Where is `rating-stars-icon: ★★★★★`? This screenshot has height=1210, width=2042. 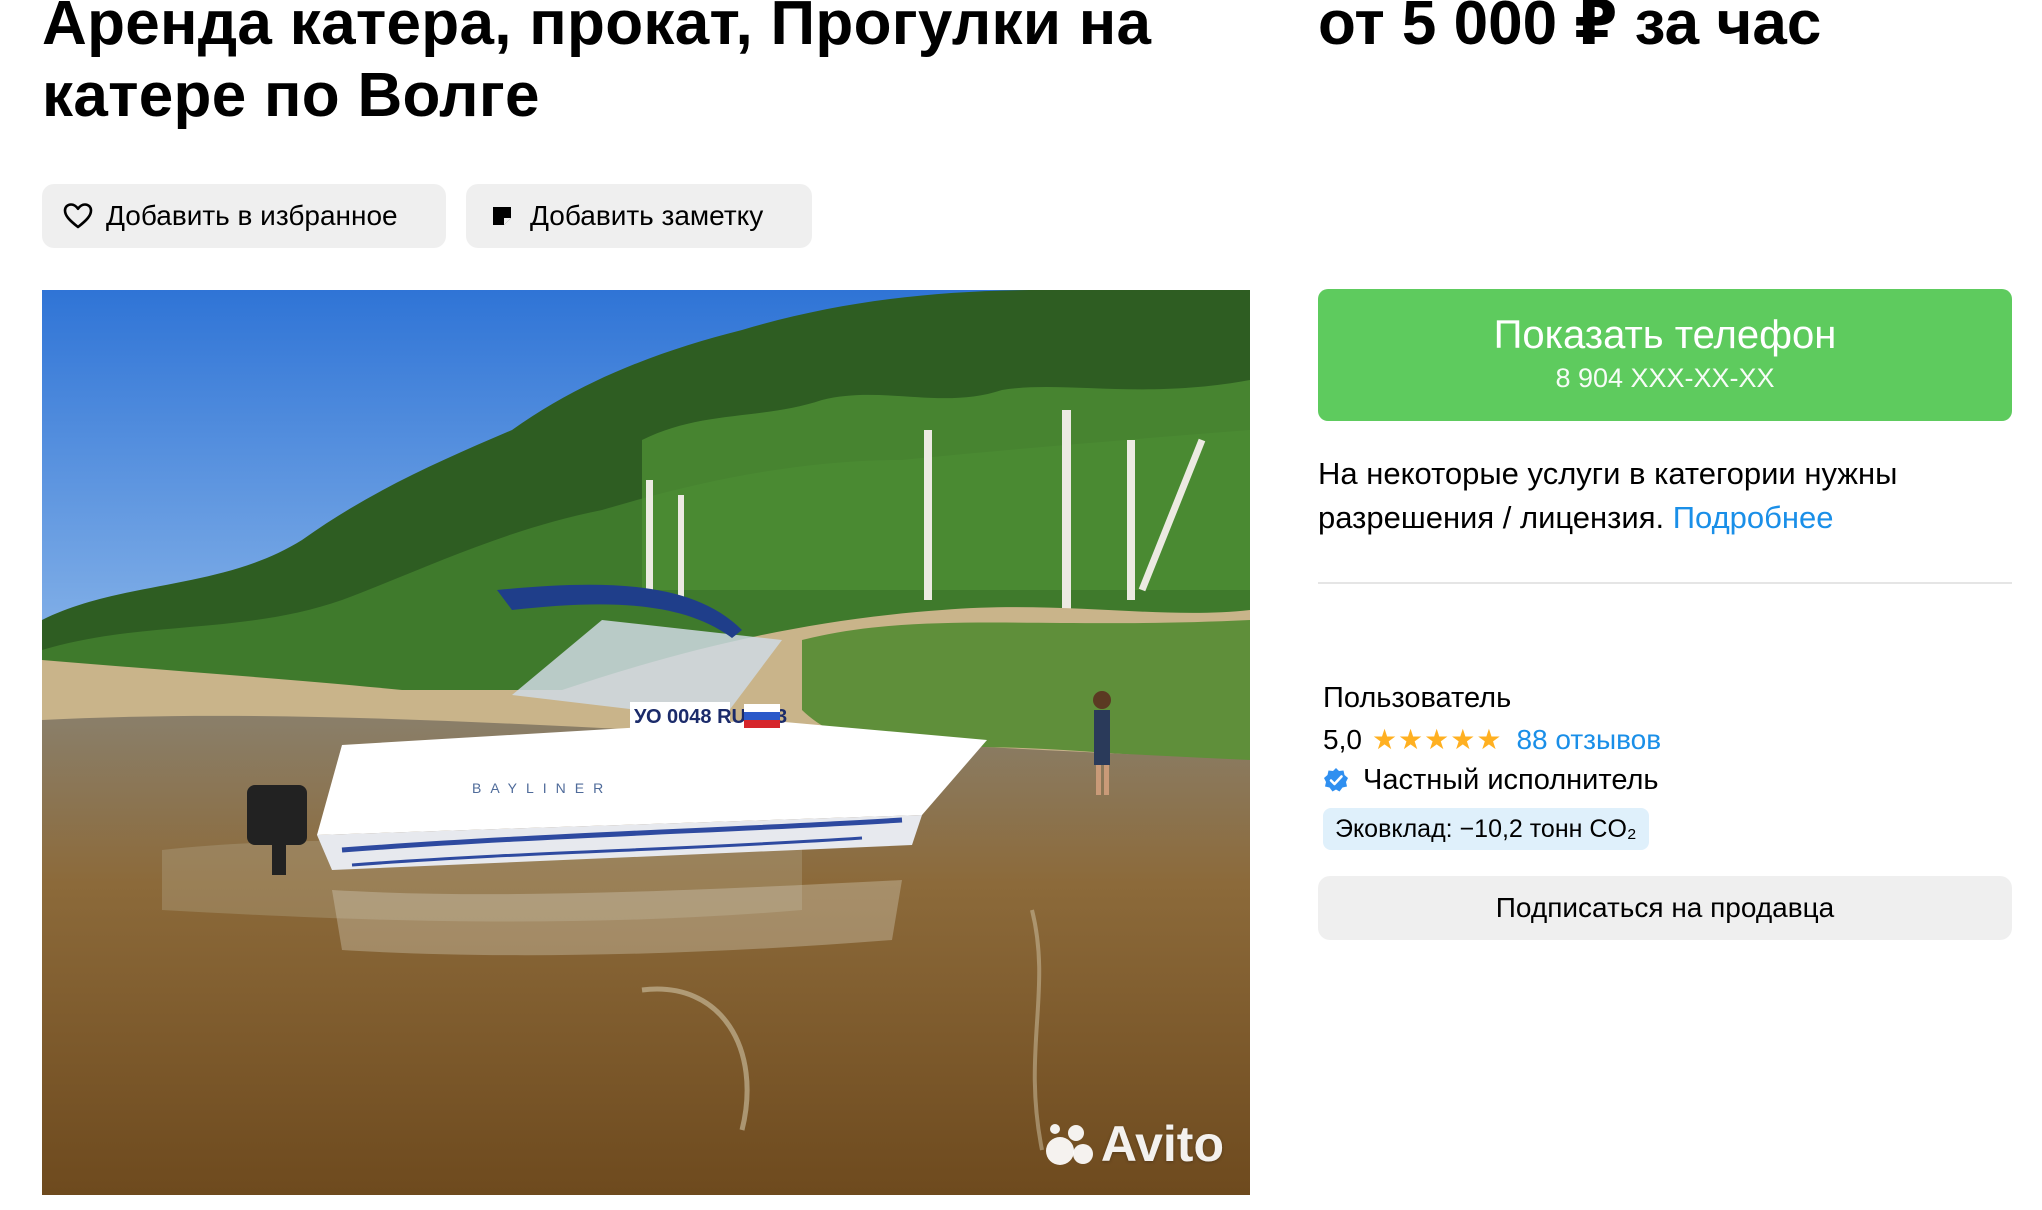 rating-stars-icon: ★★★★★ is located at coordinates (1437, 739).